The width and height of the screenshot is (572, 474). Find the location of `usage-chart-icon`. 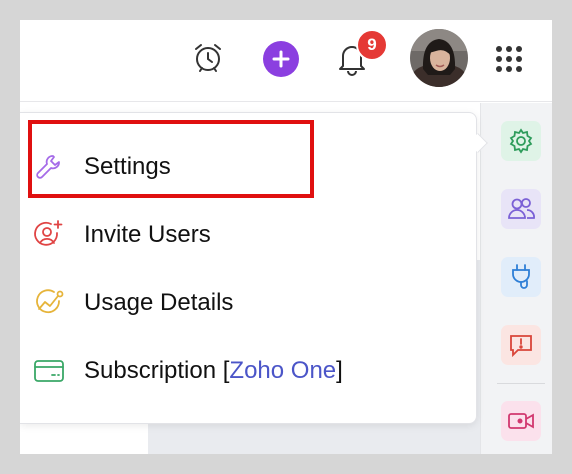

usage-chart-icon is located at coordinates (49, 303).